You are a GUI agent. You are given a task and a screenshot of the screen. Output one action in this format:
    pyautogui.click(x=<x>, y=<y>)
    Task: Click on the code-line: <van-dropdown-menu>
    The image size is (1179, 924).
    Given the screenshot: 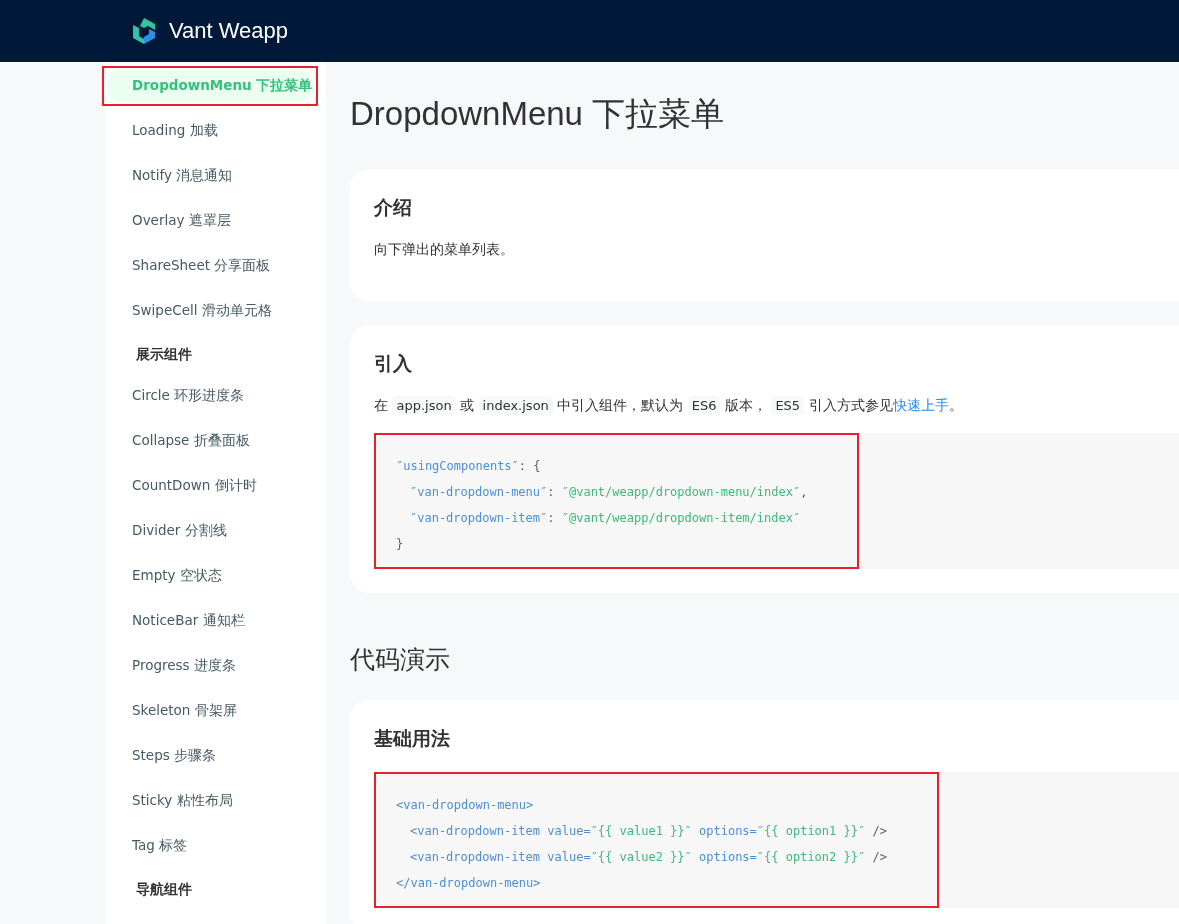 What is the action you would take?
    pyautogui.click(x=465, y=805)
    